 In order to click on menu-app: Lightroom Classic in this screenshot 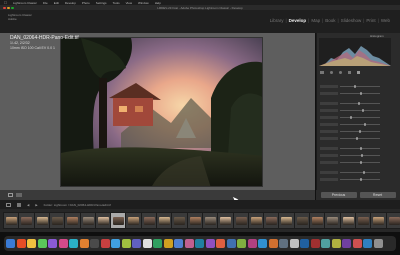, I will do `click(25, 3)`.